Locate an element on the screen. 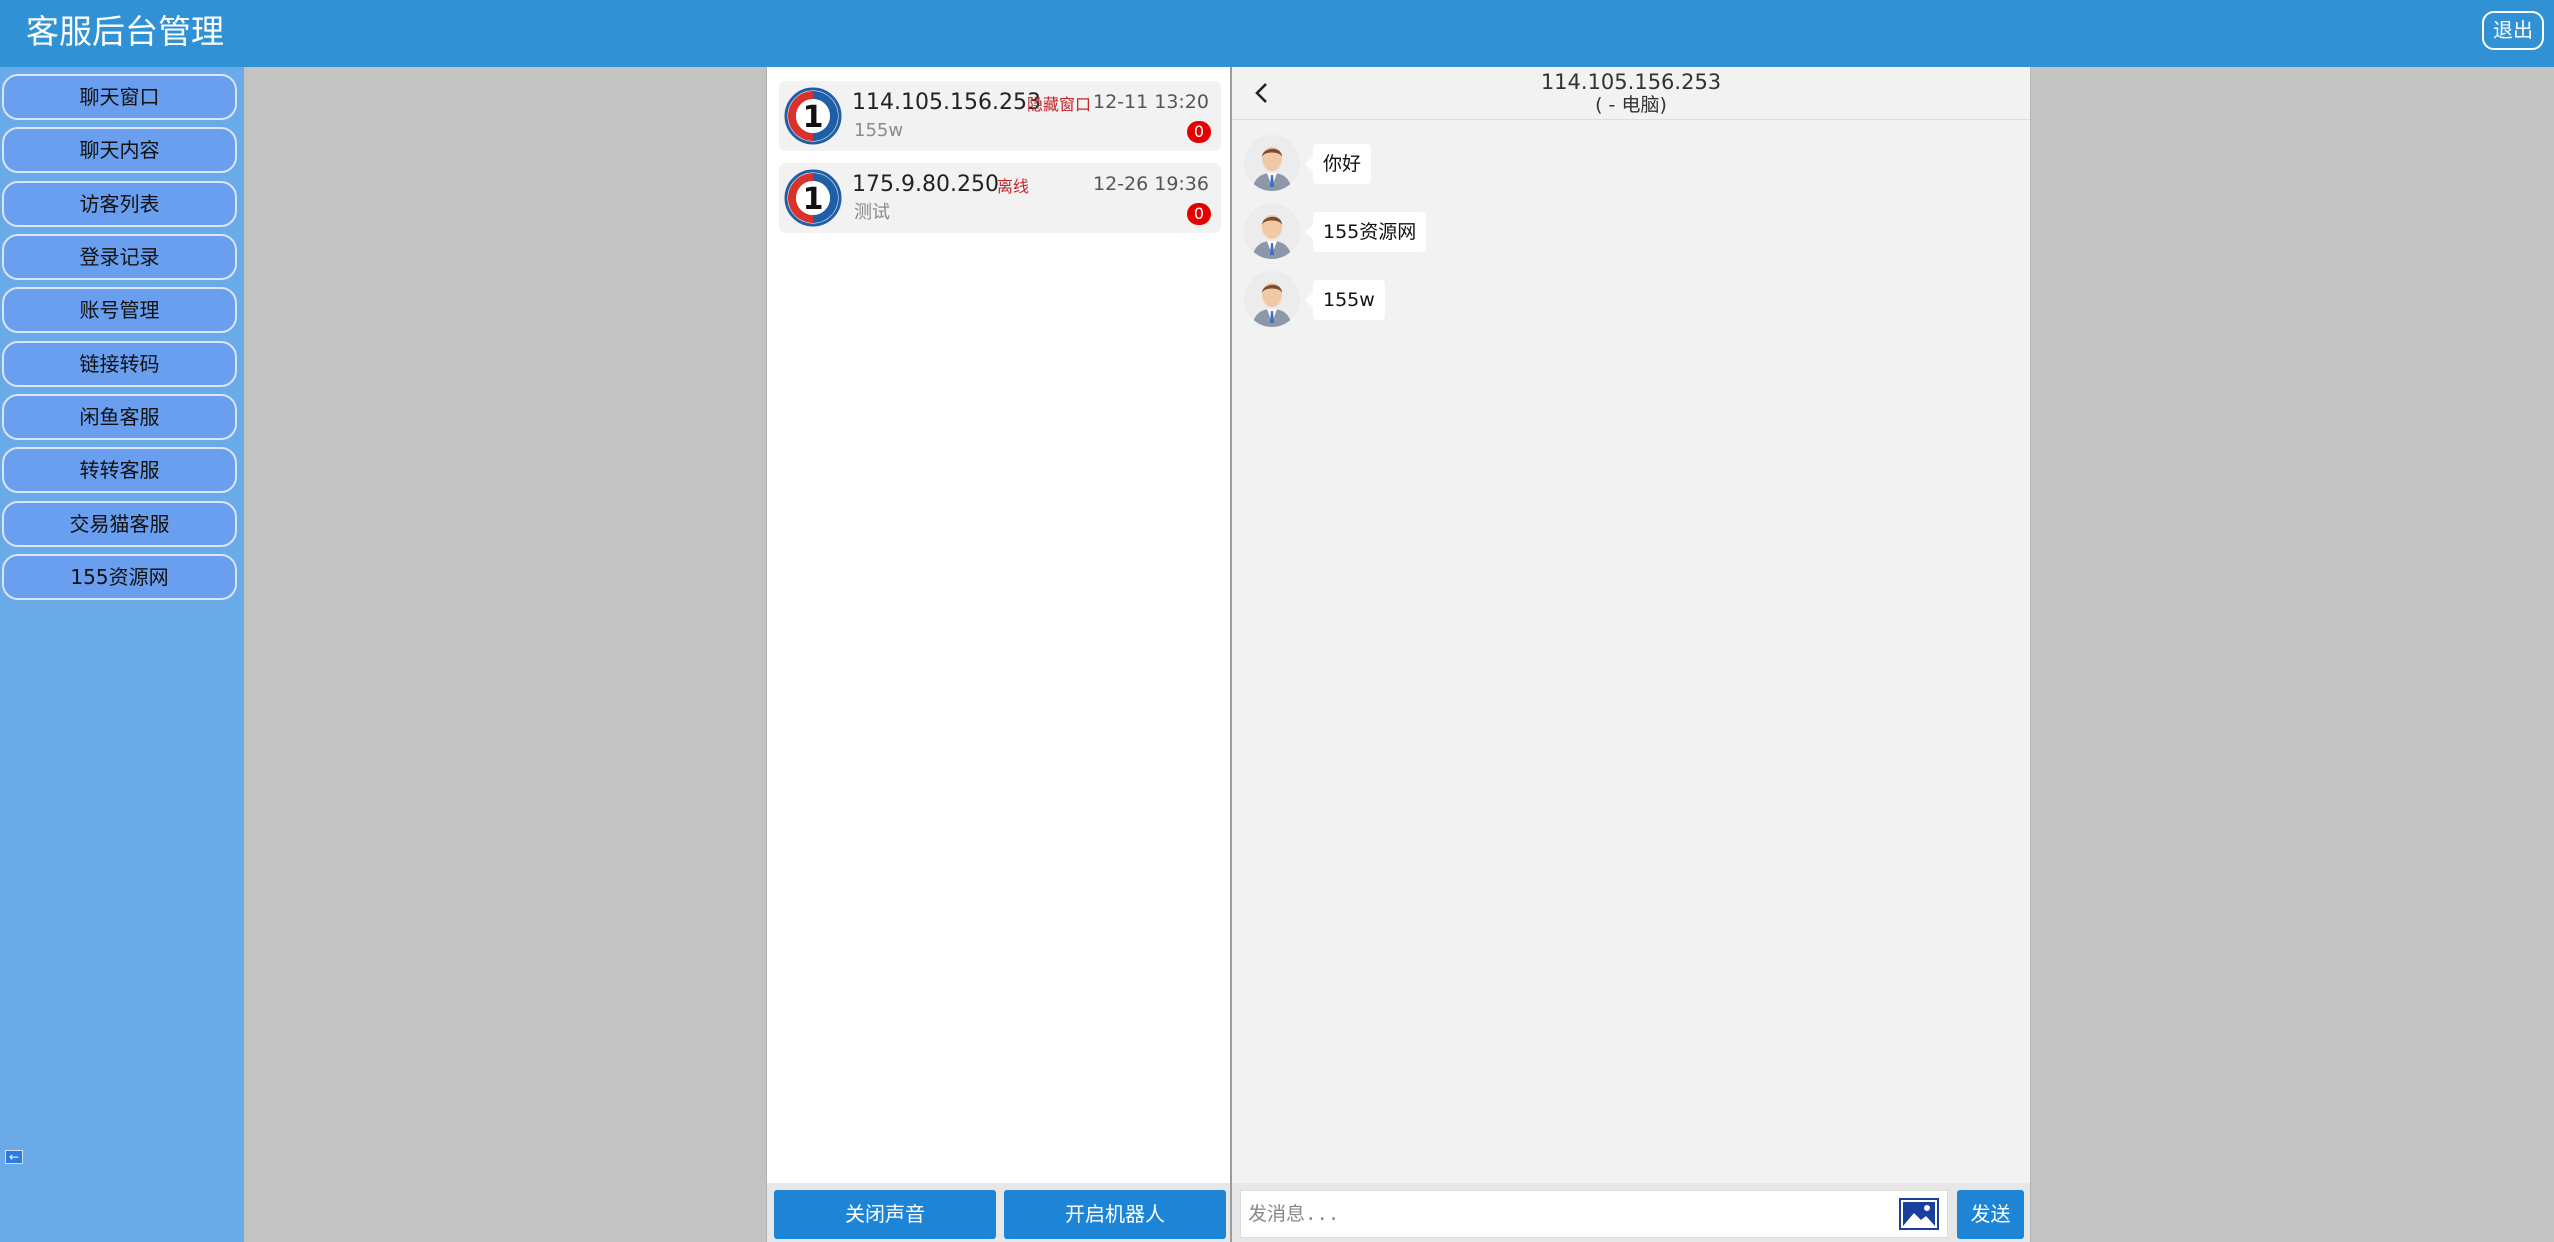 This screenshot has height=1242, width=2554. send-button: 发送 is located at coordinates (1990, 1214).